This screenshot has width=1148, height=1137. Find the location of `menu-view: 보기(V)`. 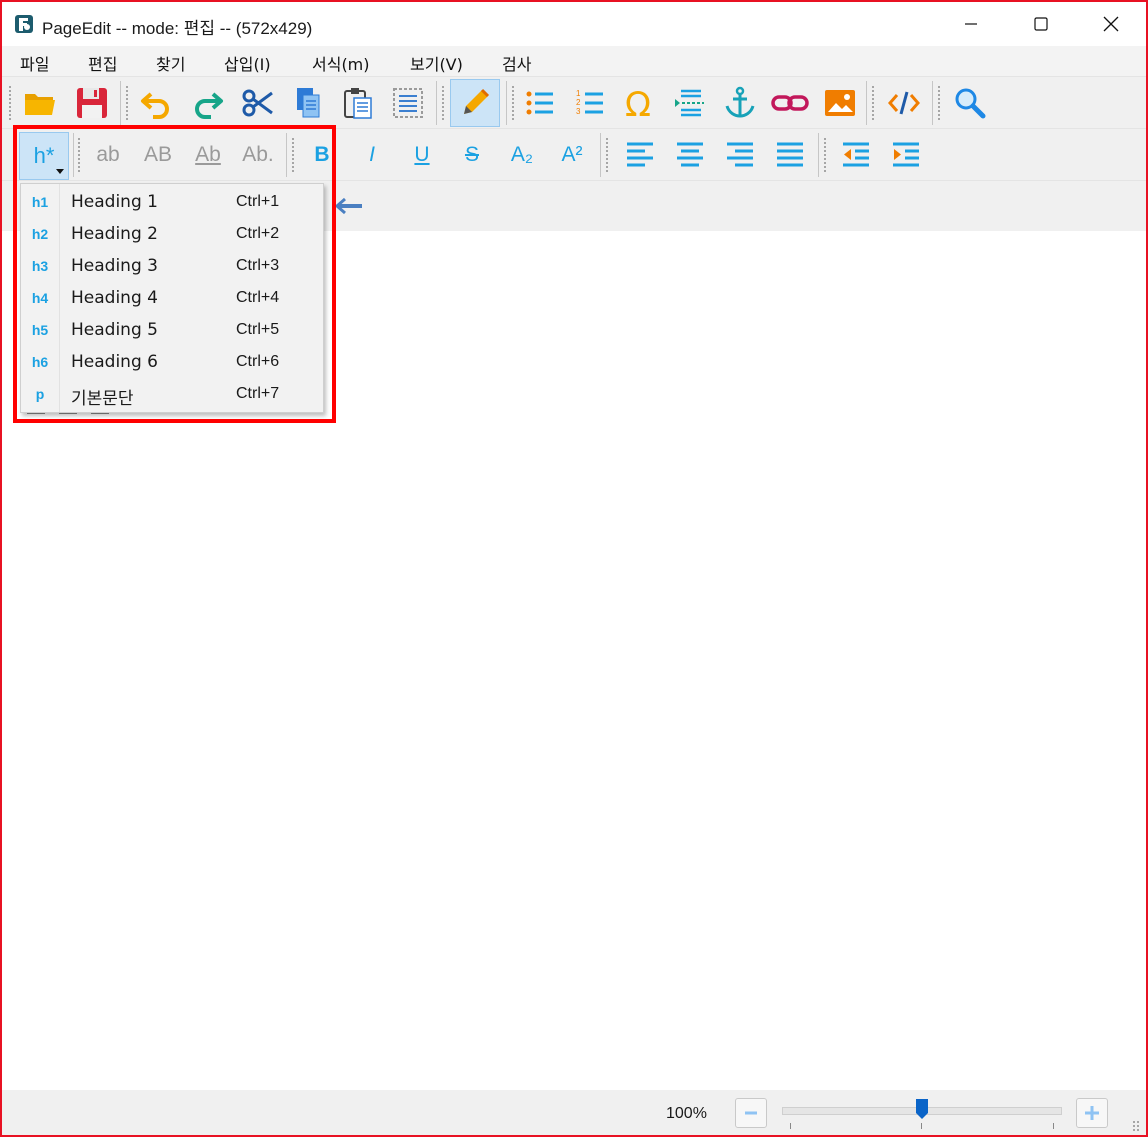

menu-view: 보기(V) is located at coordinates (436, 63).